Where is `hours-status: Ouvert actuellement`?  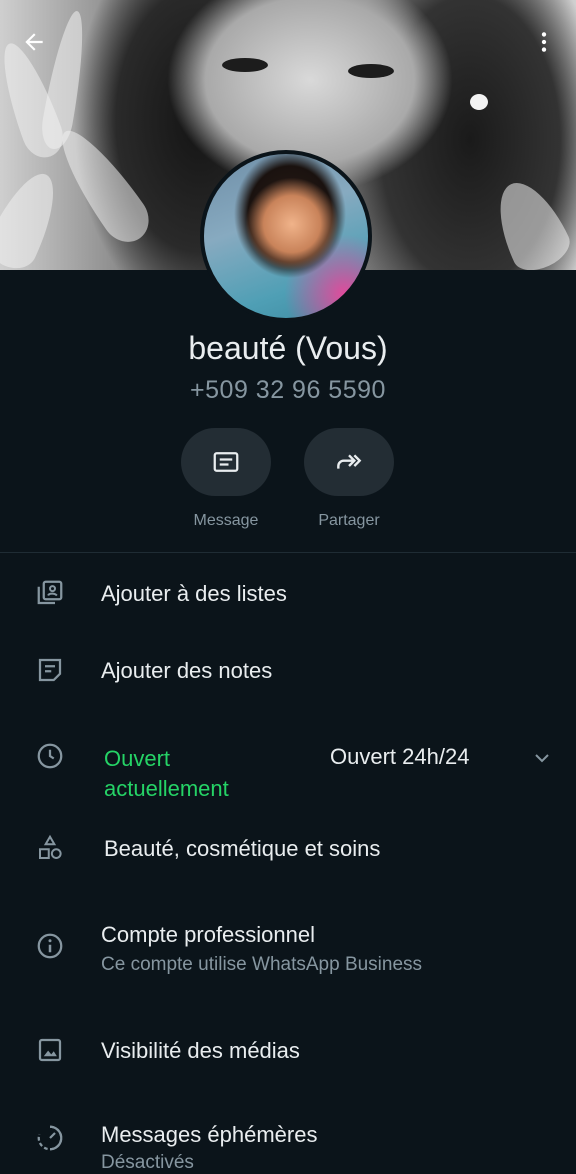
hours-status: Ouvert actuellement is located at coordinates (166, 773).